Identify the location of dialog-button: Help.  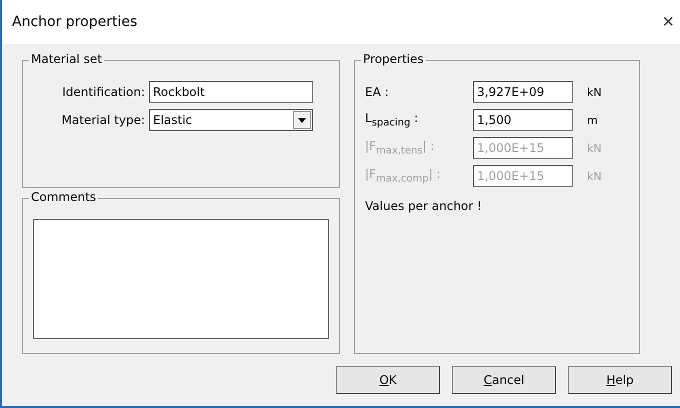
(620, 380).